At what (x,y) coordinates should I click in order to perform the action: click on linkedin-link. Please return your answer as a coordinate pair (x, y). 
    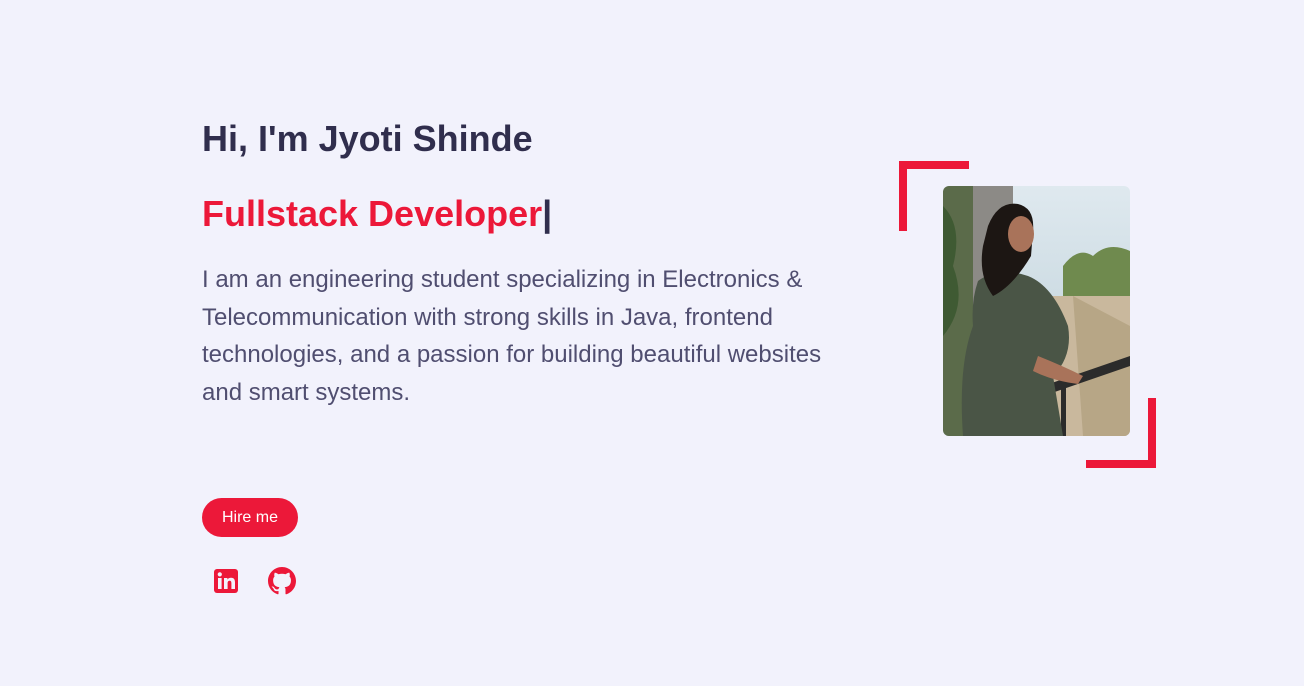
    Looking at the image, I should click on (226, 581).